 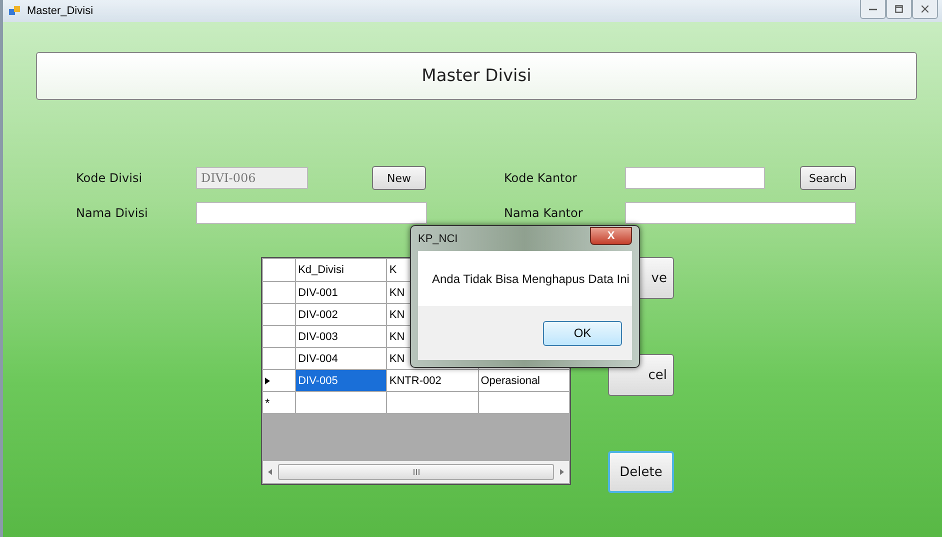 What do you see at coordinates (110, 178) in the screenshot?
I see `field-label: Kode Divisi` at bounding box center [110, 178].